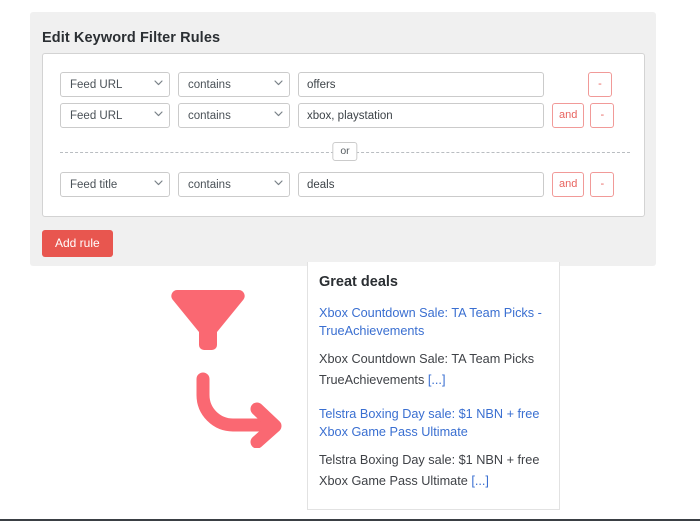 Image resolution: width=700 pixels, height=528 pixels. Describe the element at coordinates (77, 244) in the screenshot. I see `add-rule-button: Add rule` at that location.